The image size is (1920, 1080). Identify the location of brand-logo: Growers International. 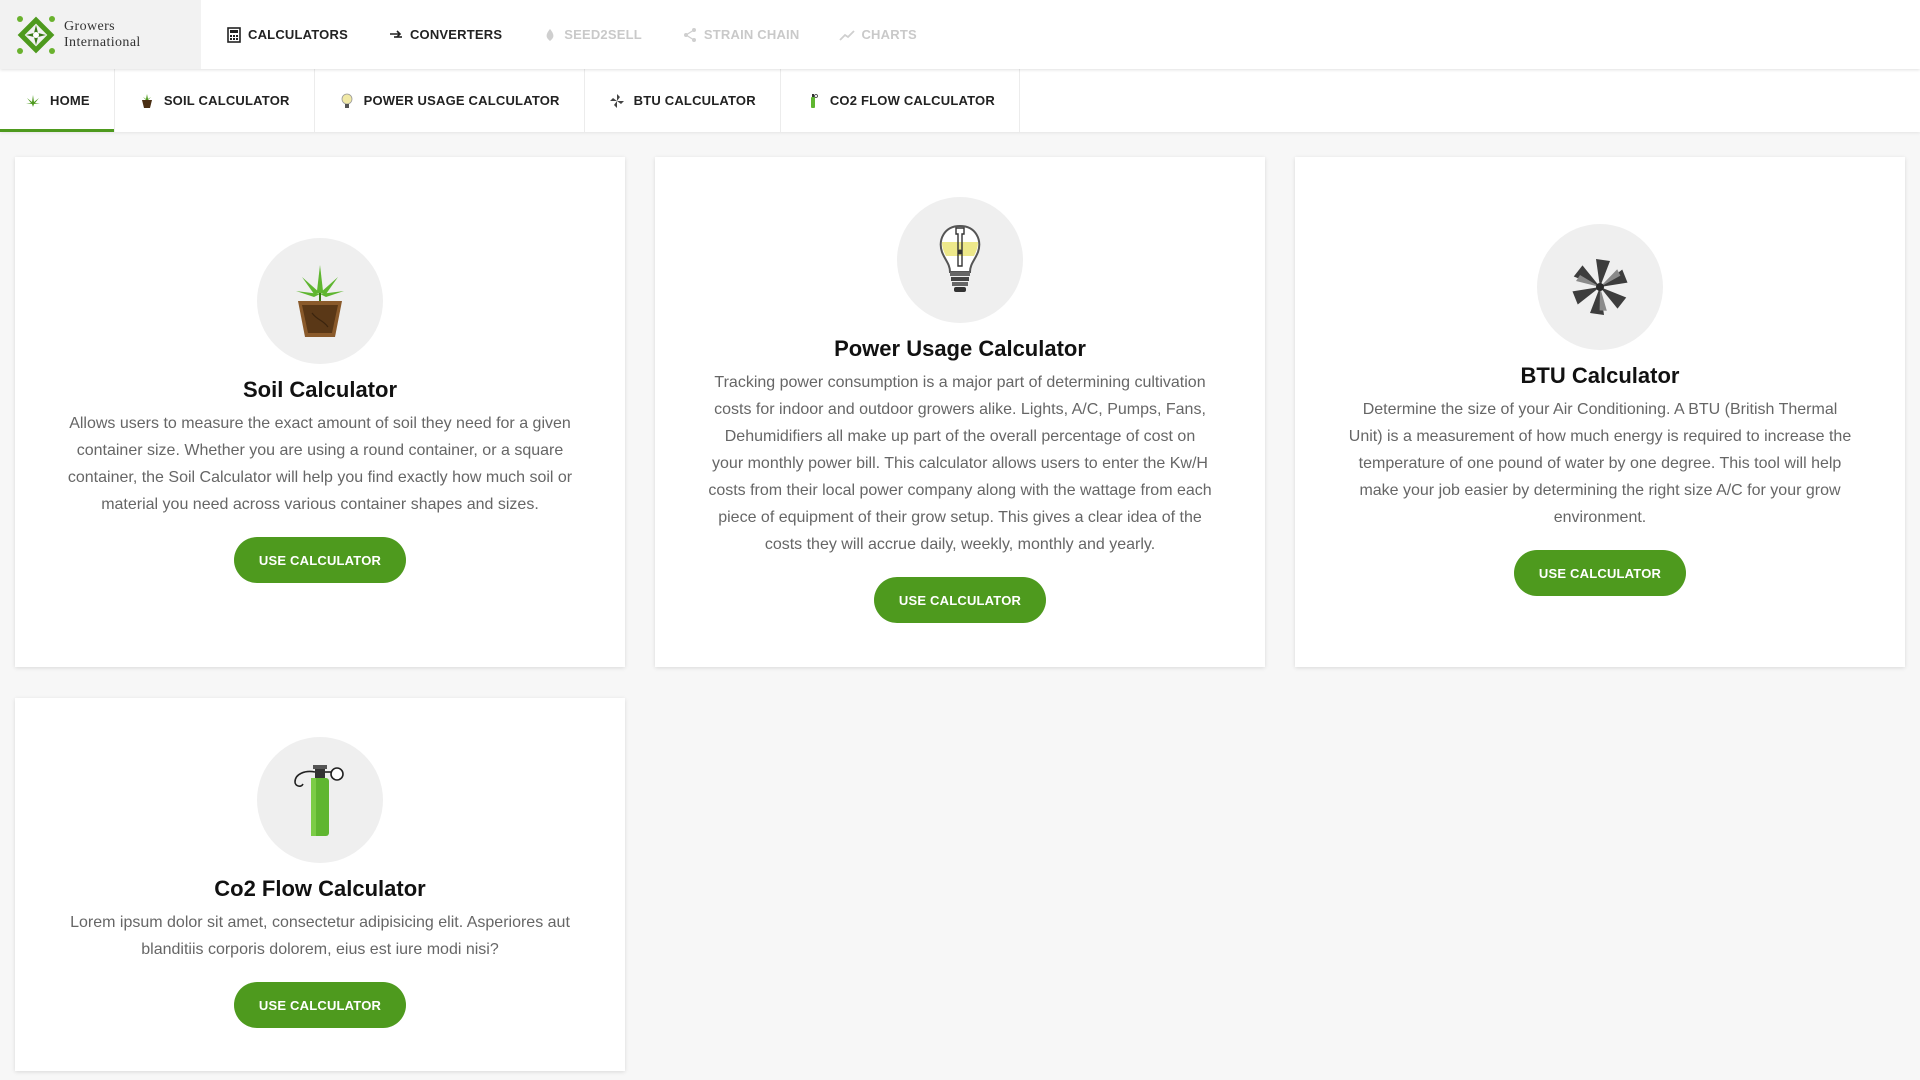
(100, 34).